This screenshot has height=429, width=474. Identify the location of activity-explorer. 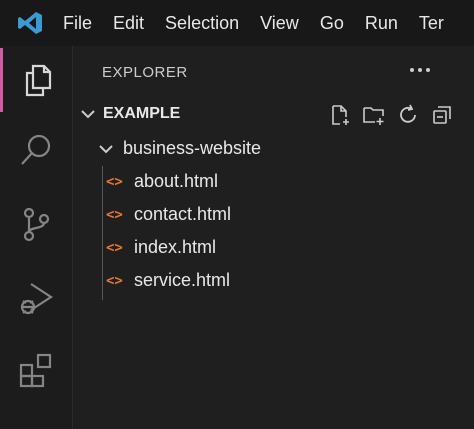
(36, 80).